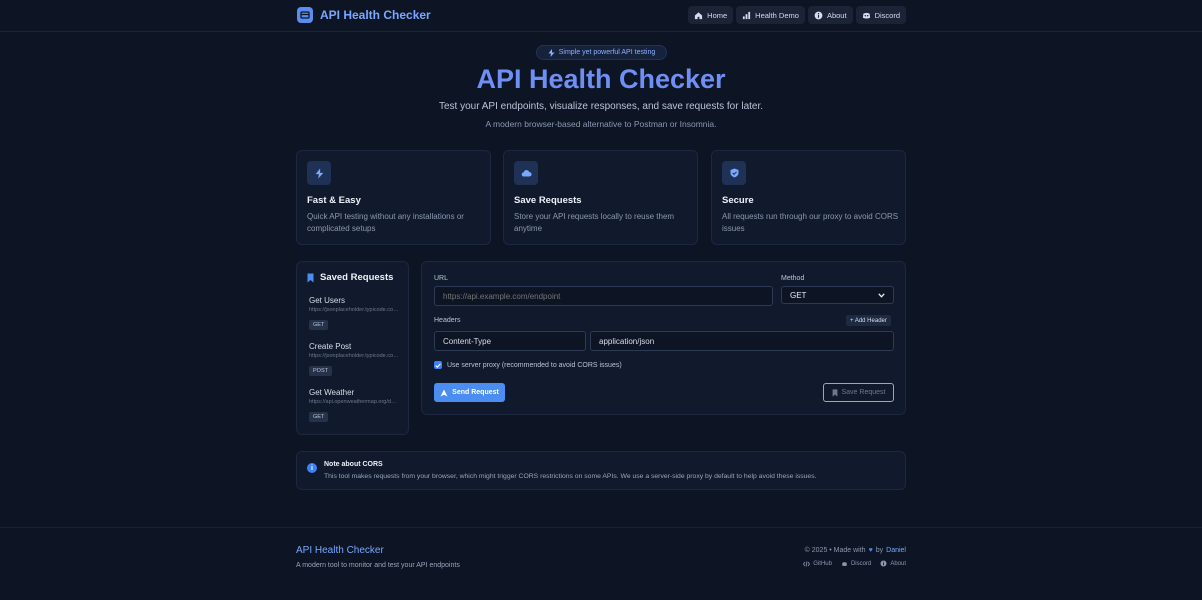  Describe the element at coordinates (601, 79) in the screenshot. I see `hero-title: API Health Checker` at that location.